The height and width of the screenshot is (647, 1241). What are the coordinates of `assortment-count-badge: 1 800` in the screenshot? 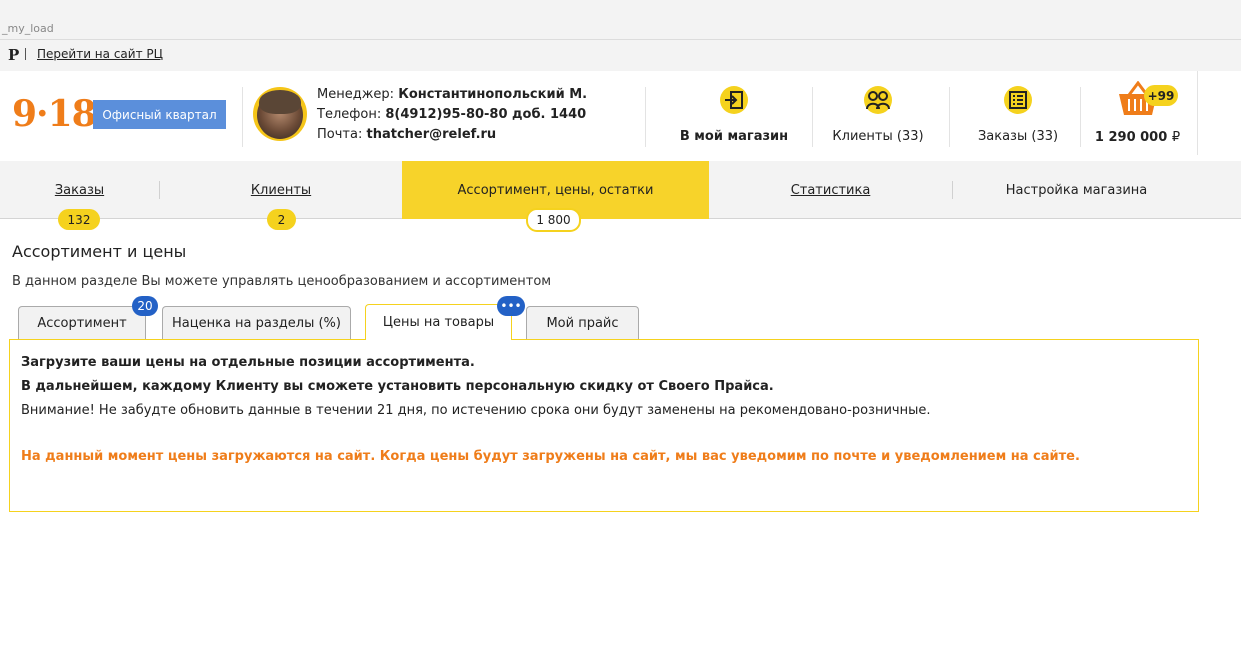 It's located at (553, 220).